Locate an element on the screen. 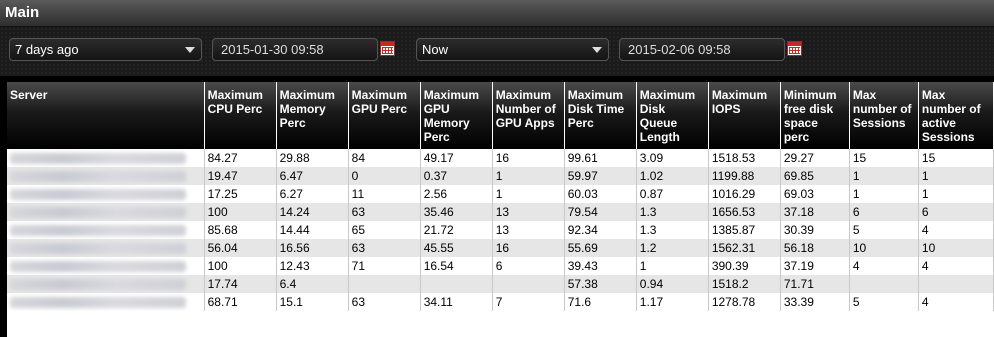 The width and height of the screenshot is (994, 337). table-row: 68.71 15.1 63 34.11 7 71.6 1.17 1278.78 33.39 5 4 is located at coordinates (500, 302).